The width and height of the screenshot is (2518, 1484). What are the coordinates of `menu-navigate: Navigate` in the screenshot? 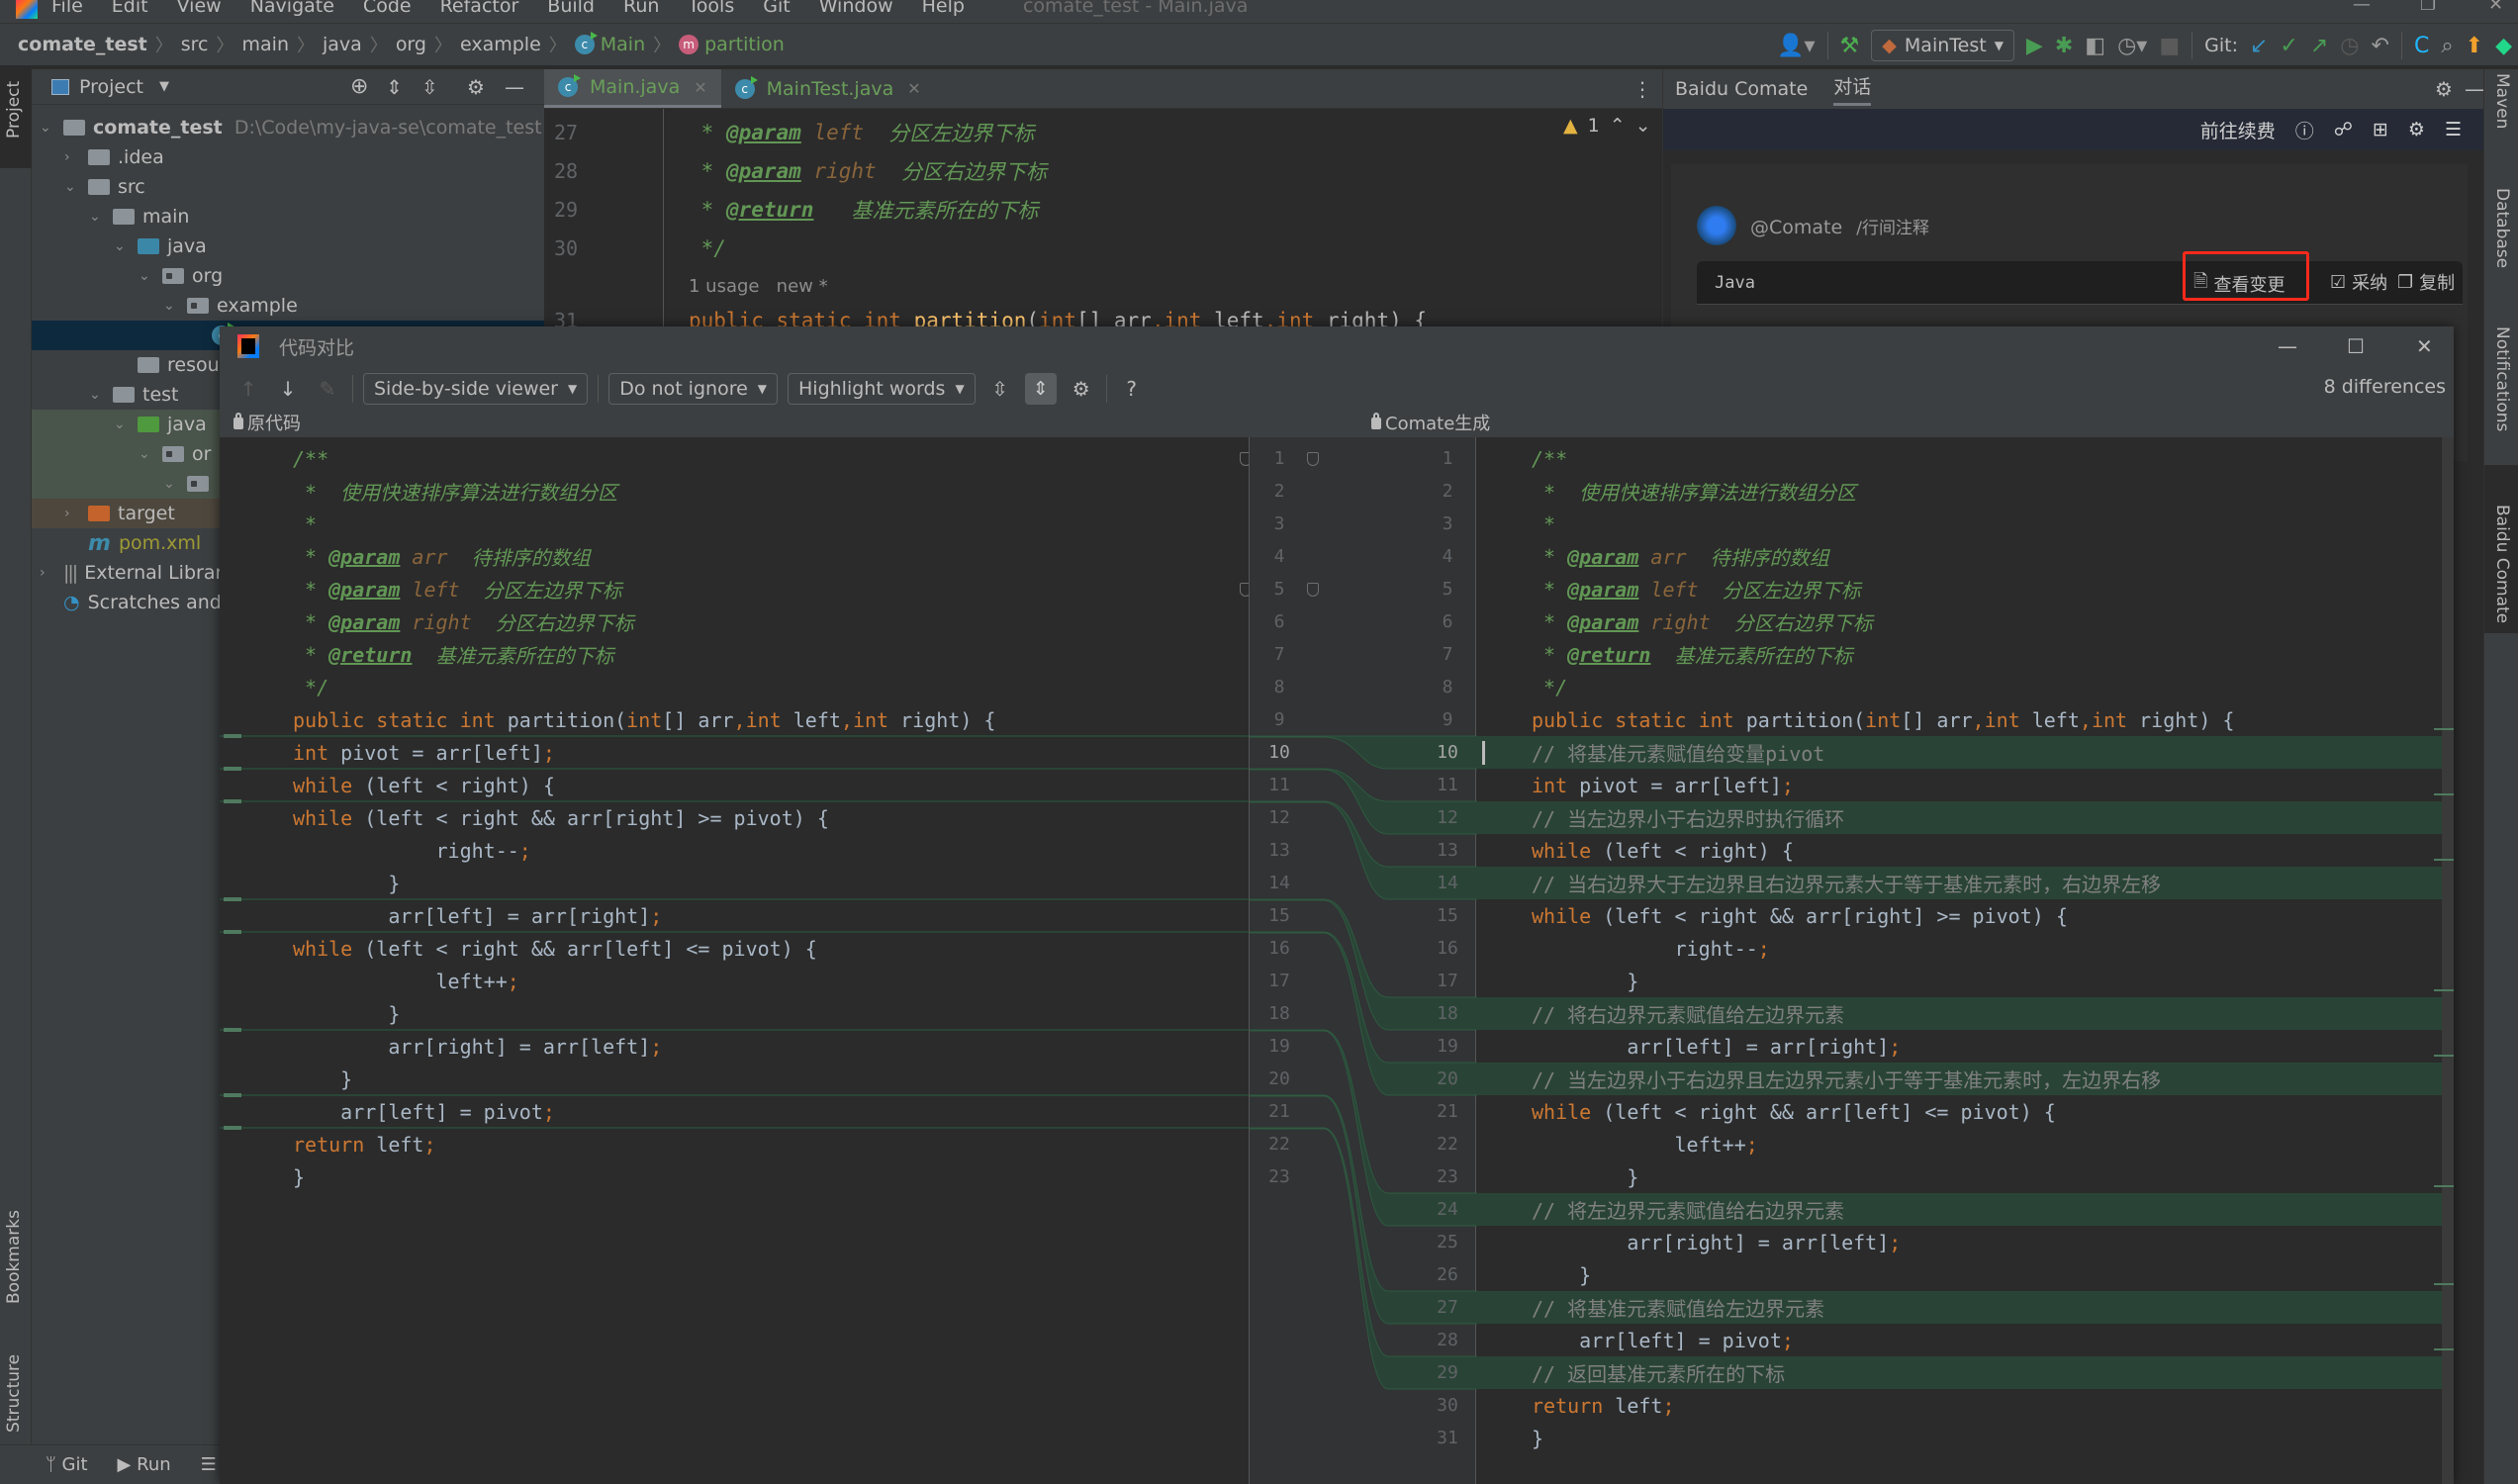 It's located at (292, 8).